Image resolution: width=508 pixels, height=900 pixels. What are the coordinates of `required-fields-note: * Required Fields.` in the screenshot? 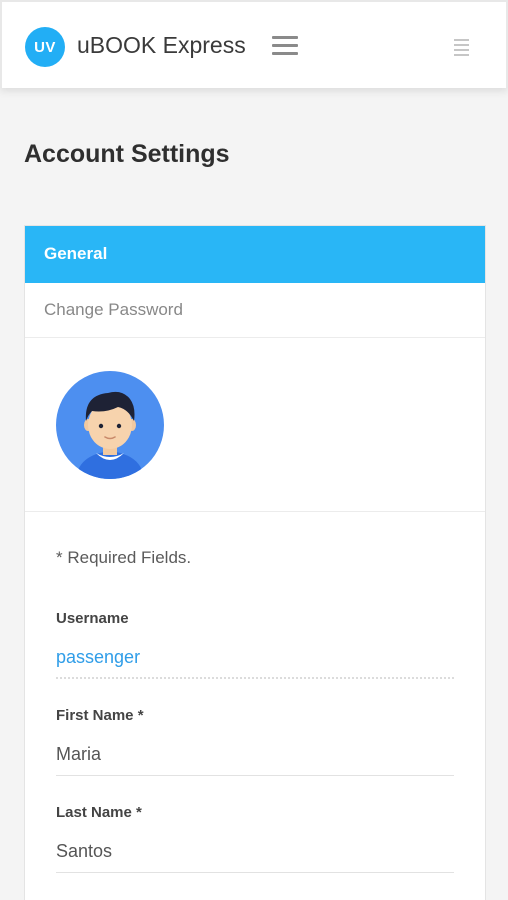 It's located at (124, 557).